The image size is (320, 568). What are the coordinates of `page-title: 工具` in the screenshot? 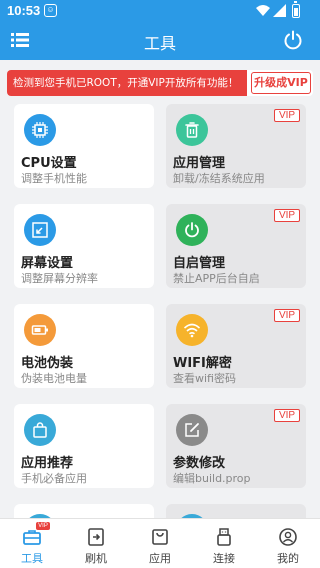 It's located at (159, 43).